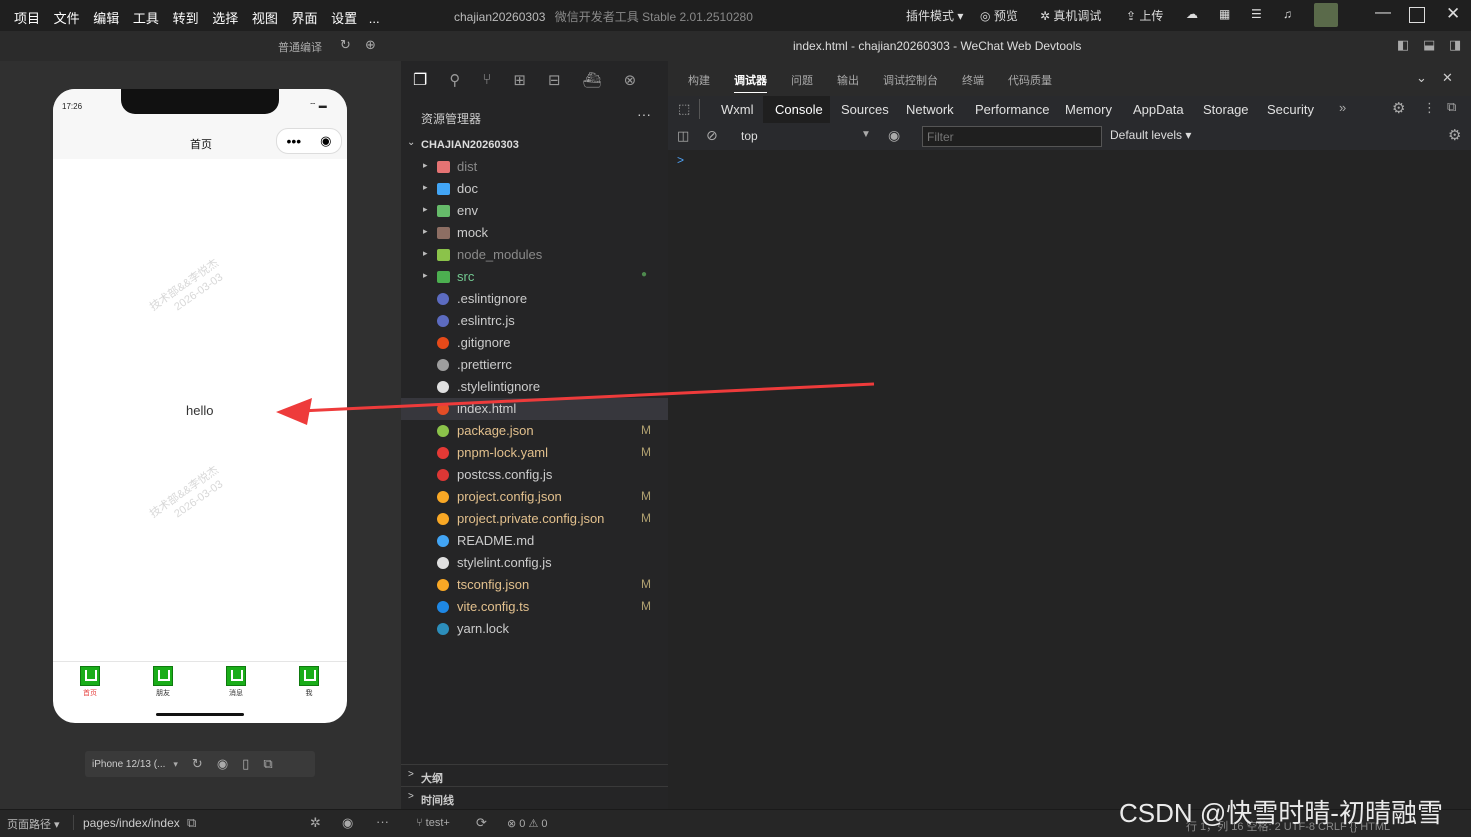 The height and width of the screenshot is (837, 1471). Describe the element at coordinates (1281, 813) in the screenshot. I see `csdn-watermark: CSDN @快雪时晴-初晴融雪` at that location.